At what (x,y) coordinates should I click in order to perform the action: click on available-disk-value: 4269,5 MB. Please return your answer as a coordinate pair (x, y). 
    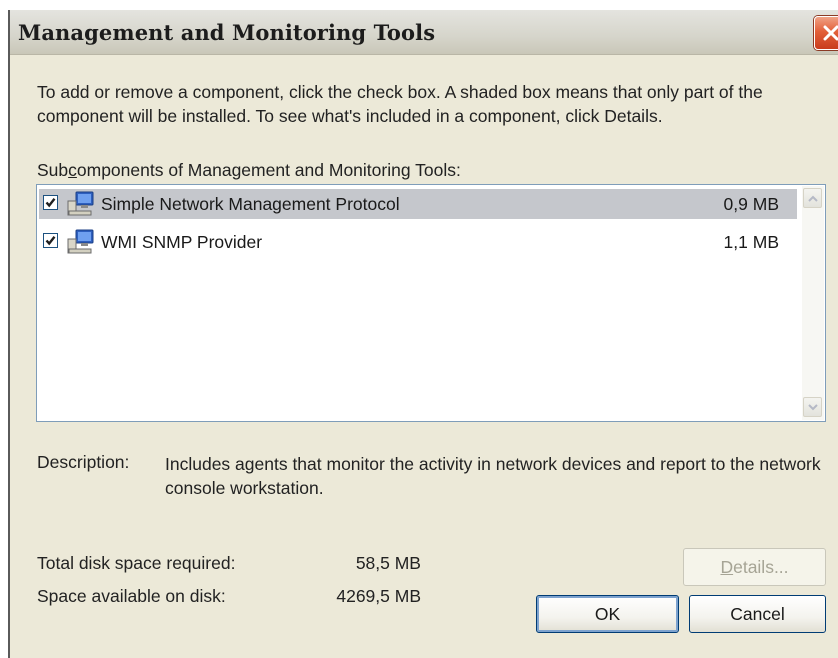
    Looking at the image, I should click on (378, 596).